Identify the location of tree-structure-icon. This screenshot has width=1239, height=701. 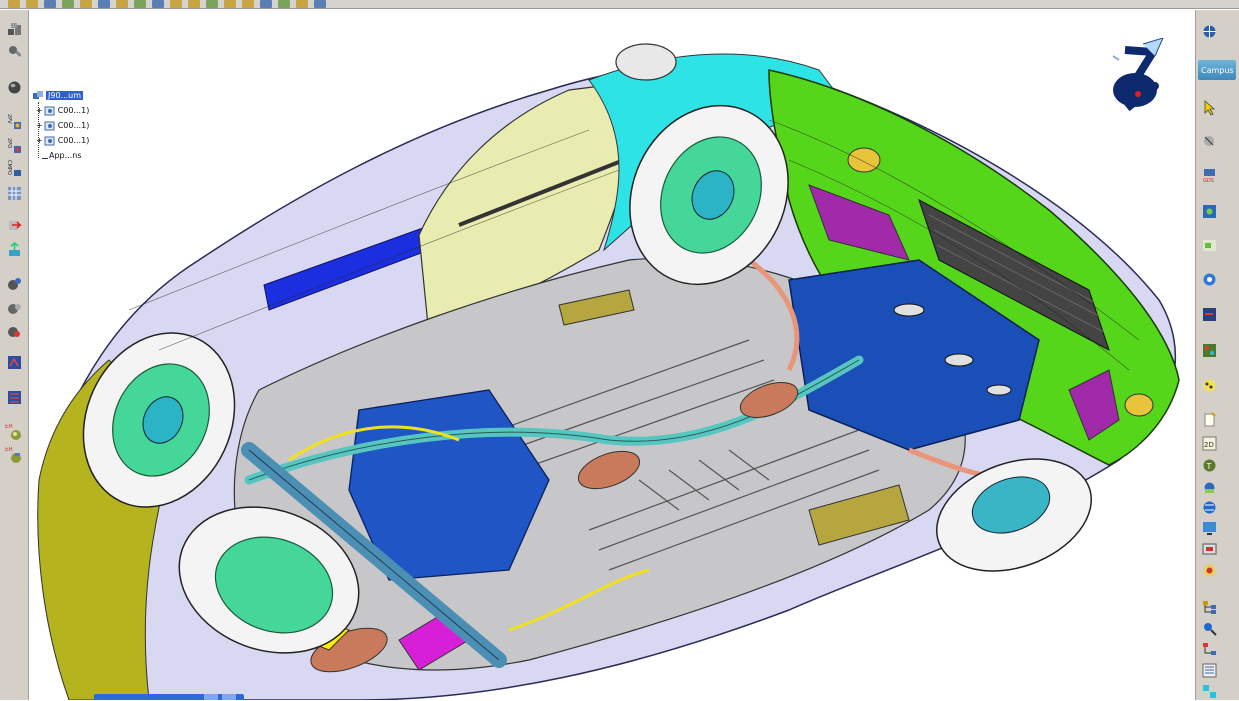
(1209, 607).